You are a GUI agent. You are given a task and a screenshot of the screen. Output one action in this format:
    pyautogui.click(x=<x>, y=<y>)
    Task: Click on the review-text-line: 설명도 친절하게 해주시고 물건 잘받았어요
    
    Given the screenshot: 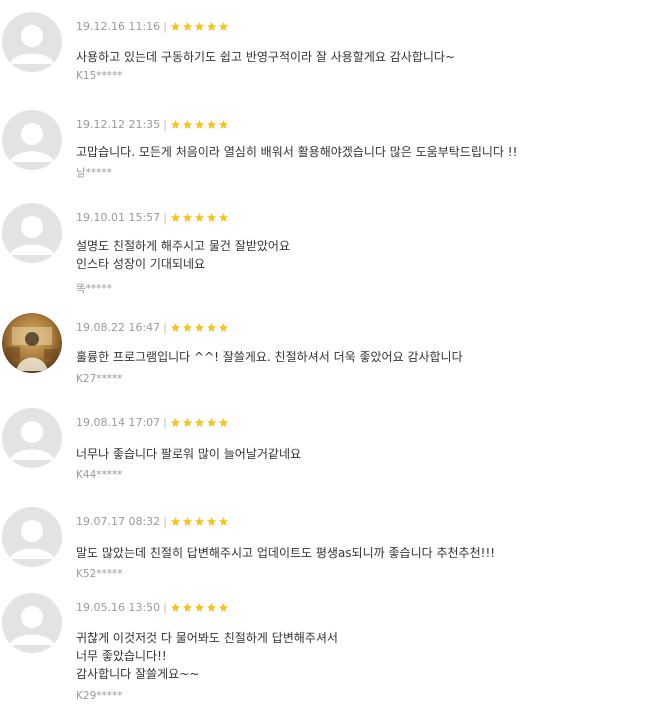 What is the action you would take?
    pyautogui.click(x=183, y=246)
    